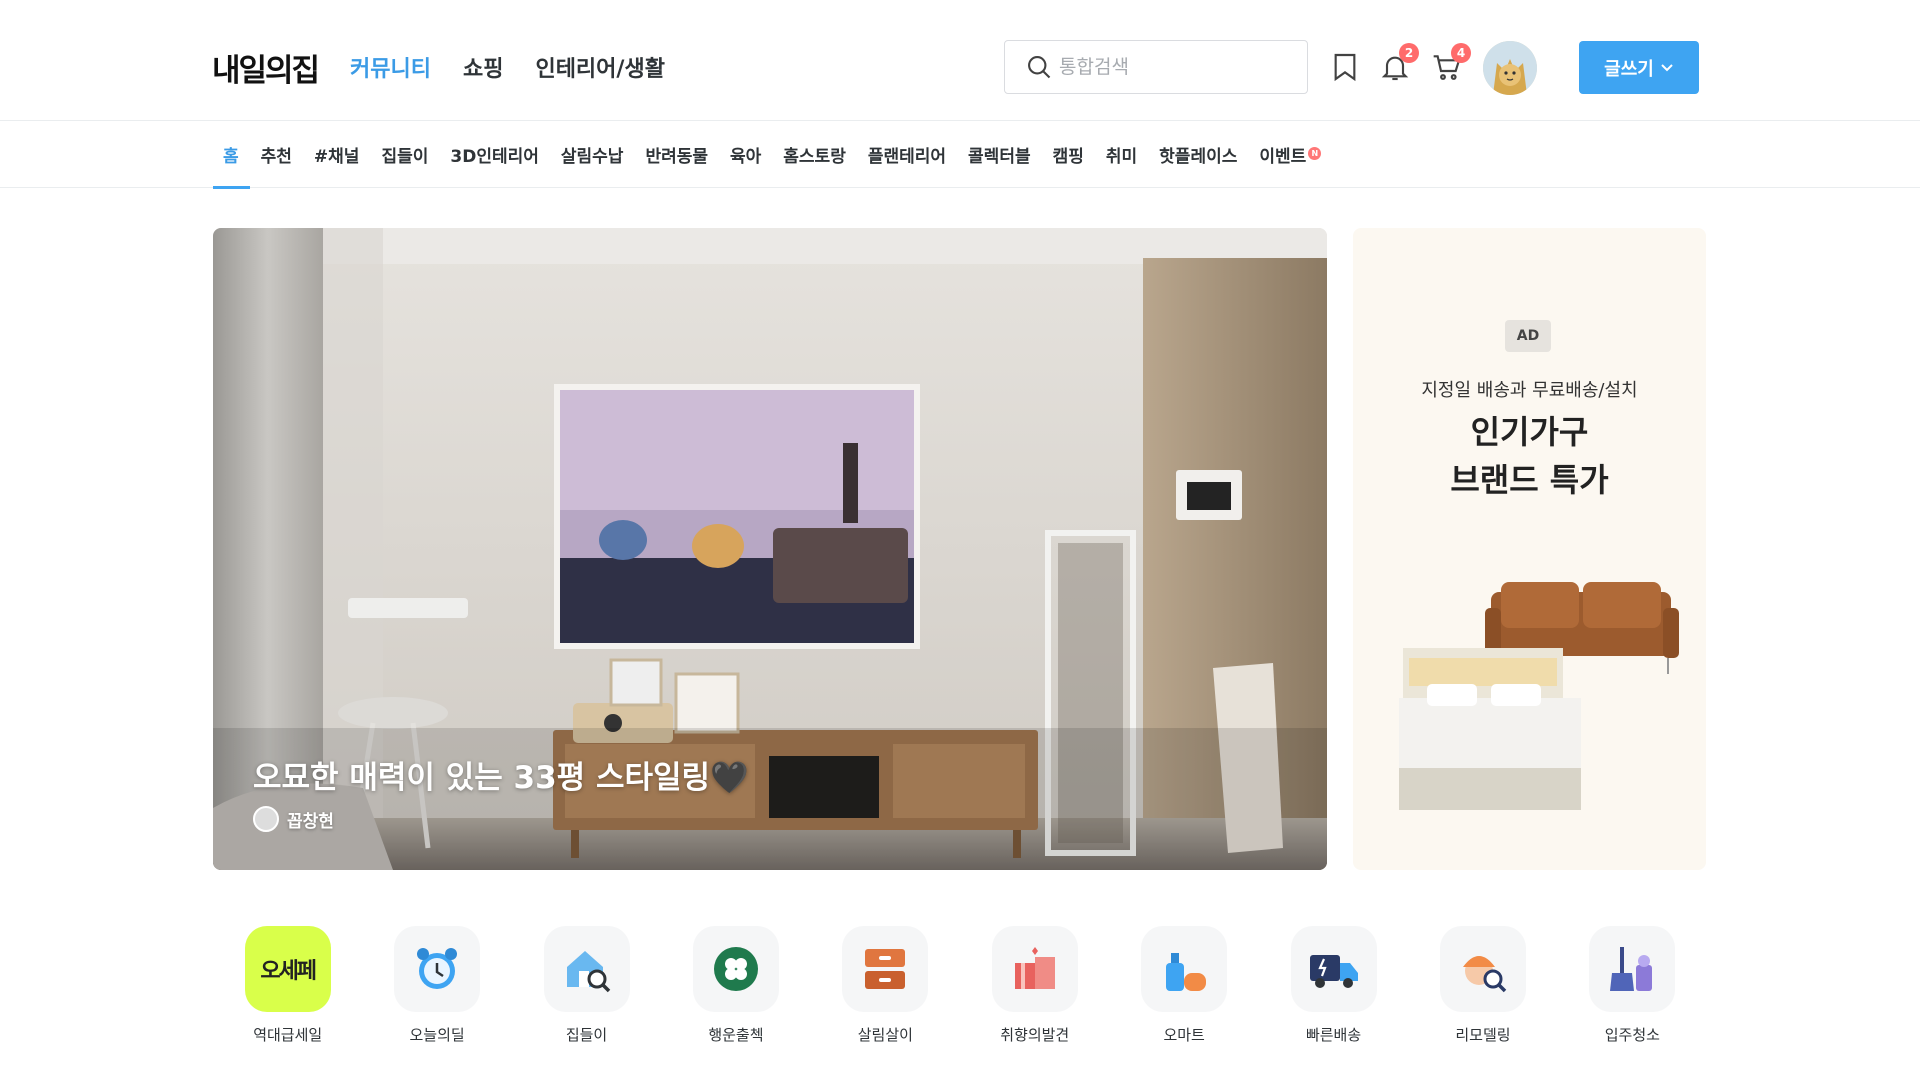 This screenshot has height=1080, width=1920. I want to click on logo: 내일의집, so click(266, 67).